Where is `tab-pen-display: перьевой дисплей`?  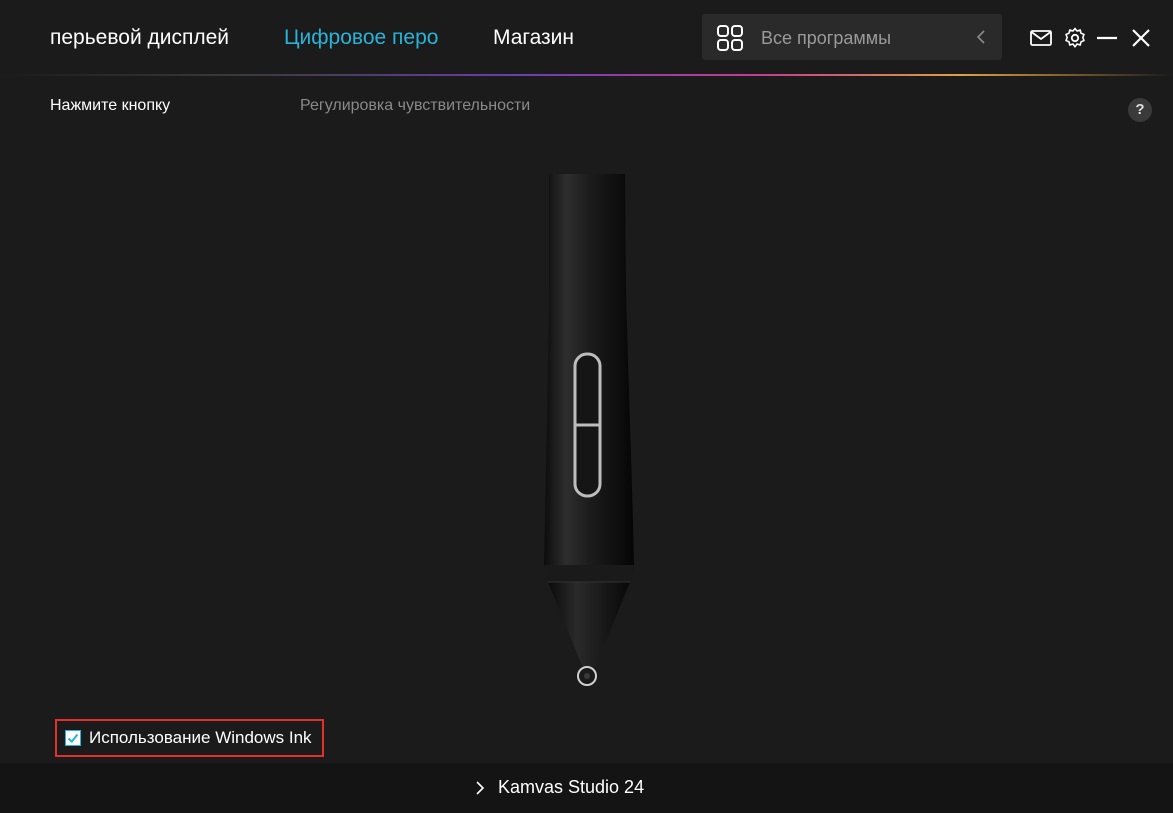
tab-pen-display: перьевой дисплей is located at coordinates (139, 38).